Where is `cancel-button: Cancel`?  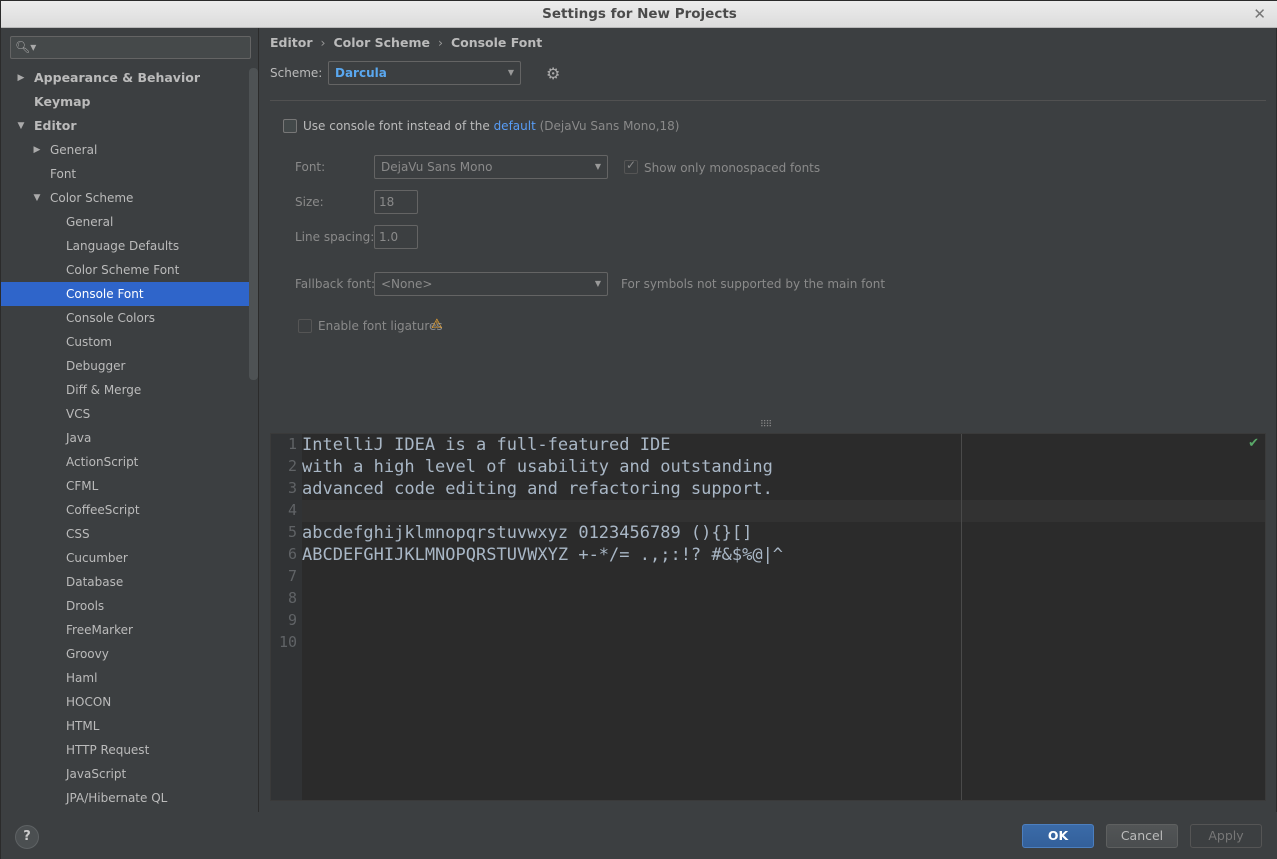 cancel-button: Cancel is located at coordinates (1142, 836).